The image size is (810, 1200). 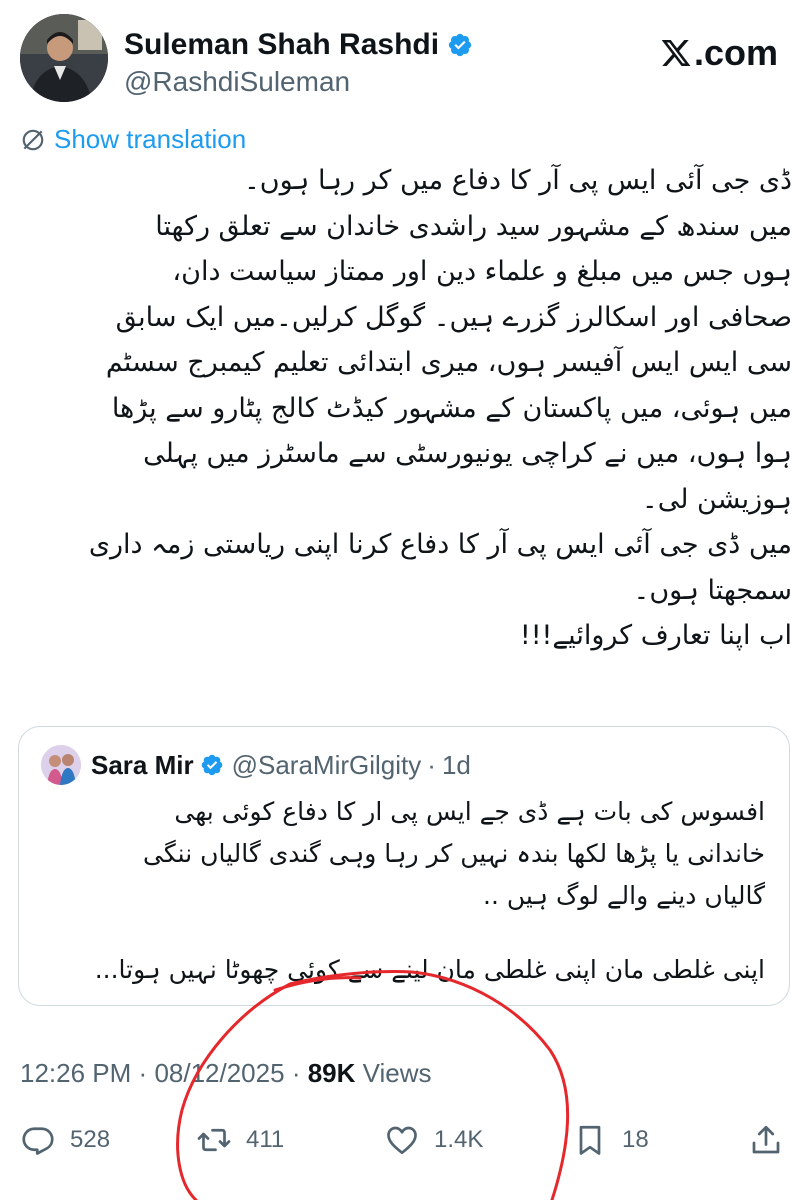 What do you see at coordinates (735, 52) in the screenshot?
I see `brand-domain-label: .com` at bounding box center [735, 52].